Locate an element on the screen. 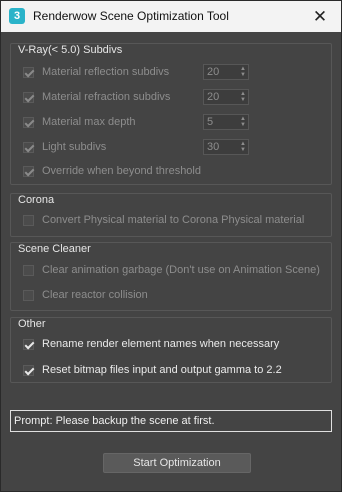  vray-group-title: V-Ray(< 5.0) Subdivs is located at coordinates (70, 50).